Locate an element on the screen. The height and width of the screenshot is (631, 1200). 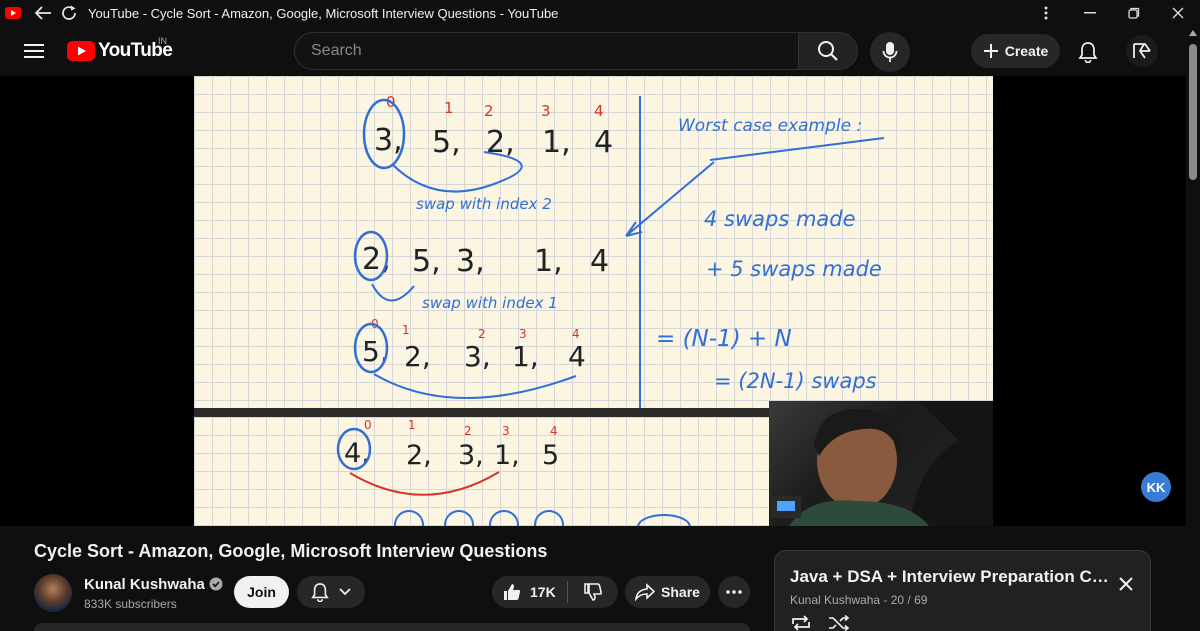
account-logo-icon is located at coordinates (1142, 51).